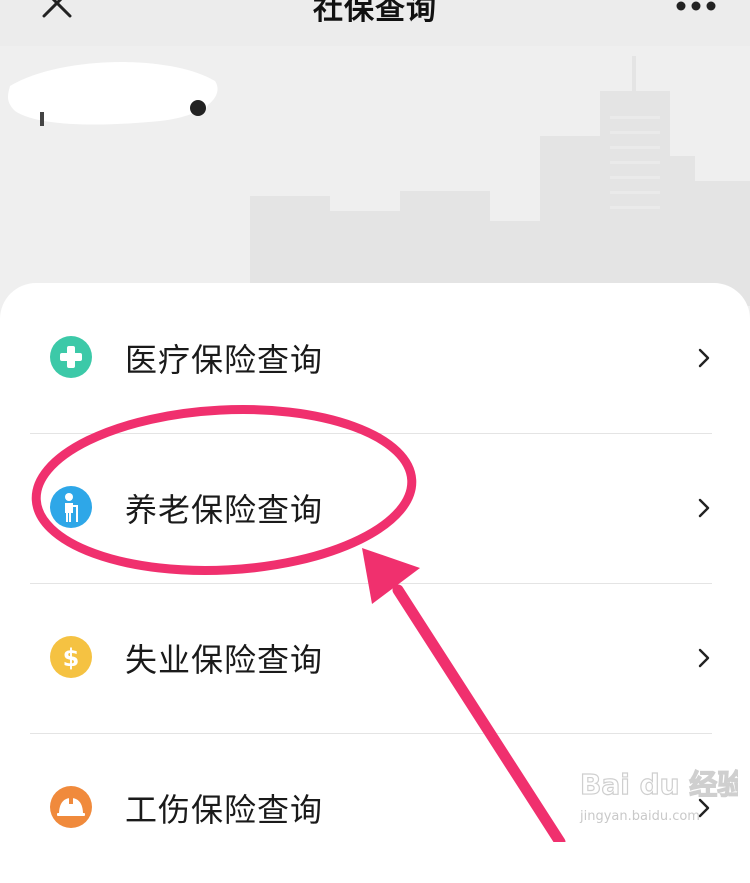 Image resolution: width=750 pixels, height=883 pixels. Describe the element at coordinates (659, 784) in the screenshot. I see `watermark-brand: Bai du 经验` at that location.